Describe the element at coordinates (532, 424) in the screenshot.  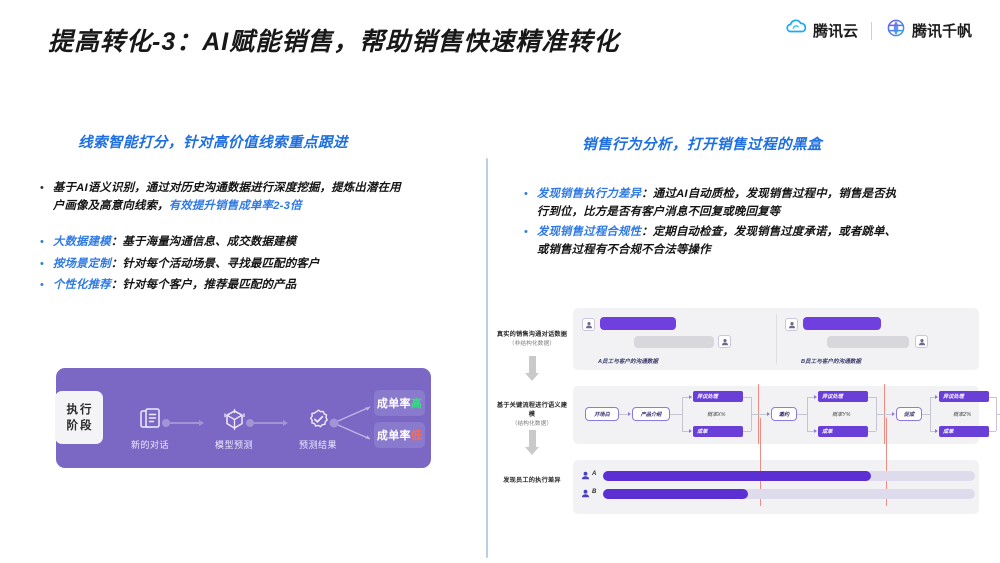
I see `stage-subtitle: （结构化数据）` at that location.